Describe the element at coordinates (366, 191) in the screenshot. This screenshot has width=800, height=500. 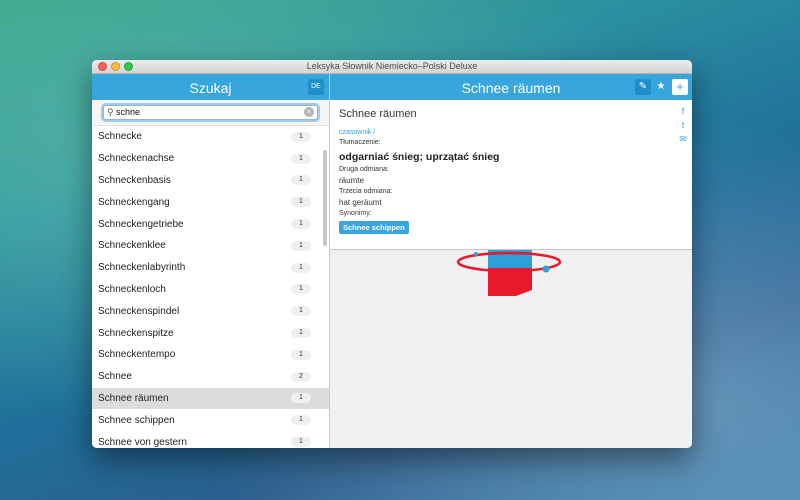
I see `third-form-label: Trzecia odmiana:` at that location.